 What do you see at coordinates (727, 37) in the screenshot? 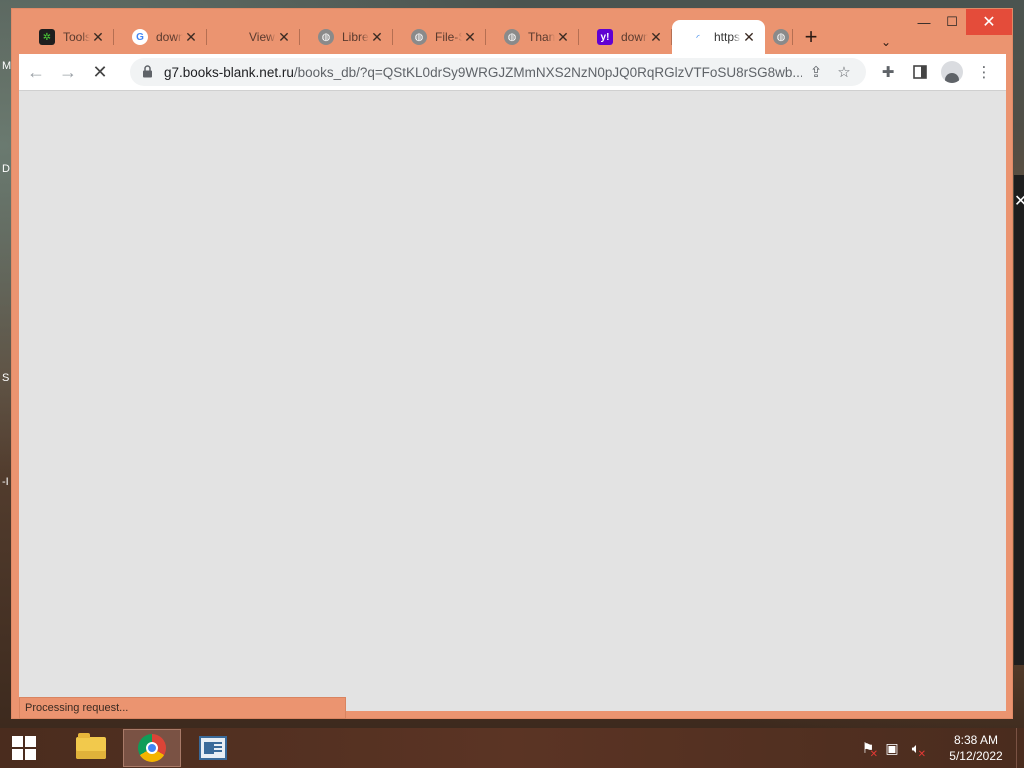
I see `tab-title: https` at bounding box center [727, 37].